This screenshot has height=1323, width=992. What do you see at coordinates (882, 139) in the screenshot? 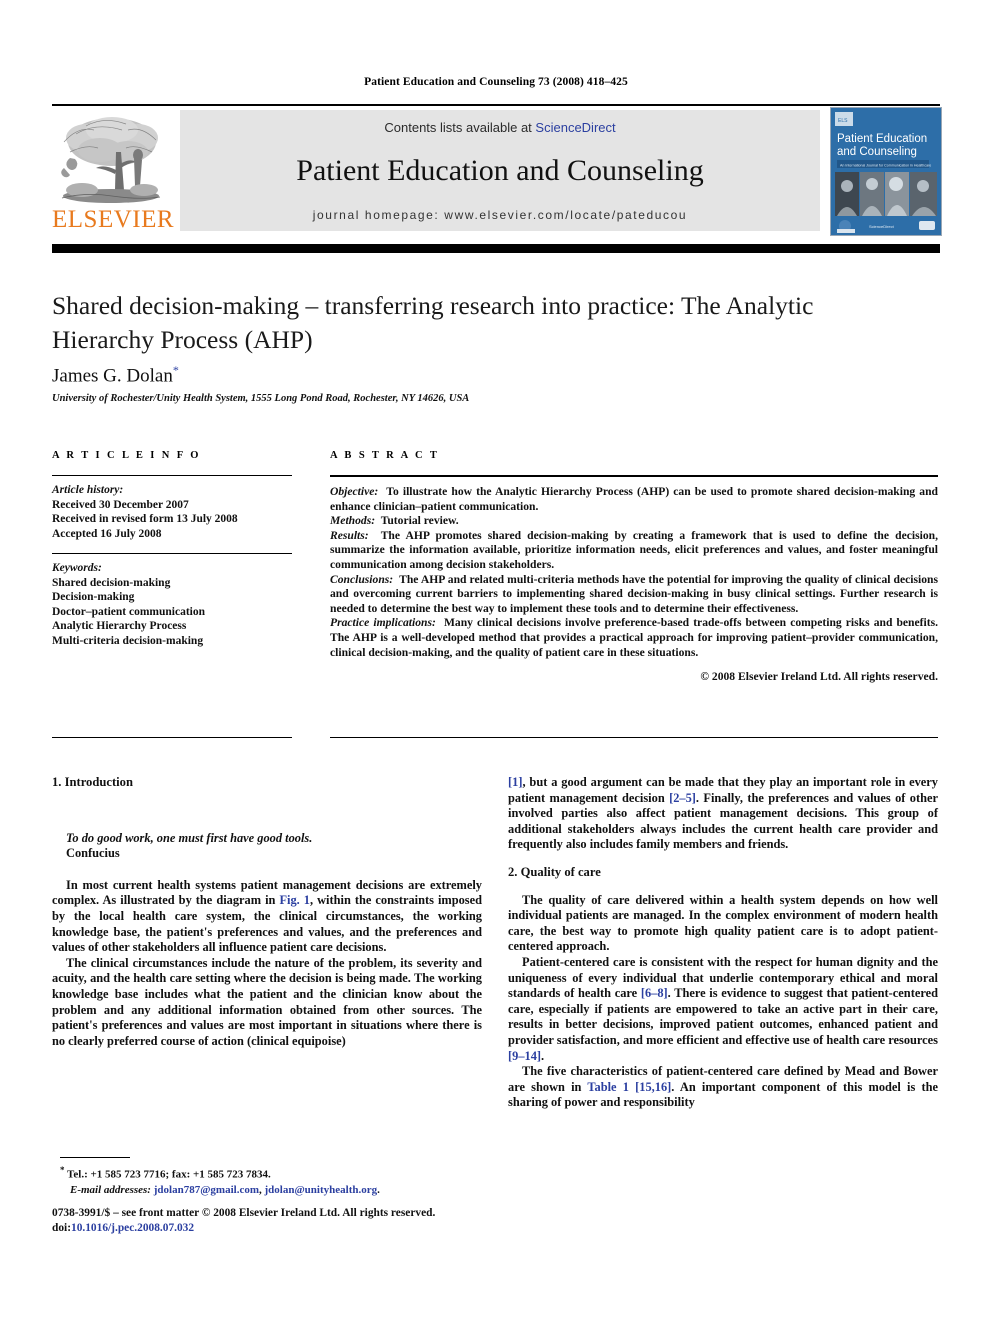
I see `svg-text: Patient Education` at bounding box center [882, 139].